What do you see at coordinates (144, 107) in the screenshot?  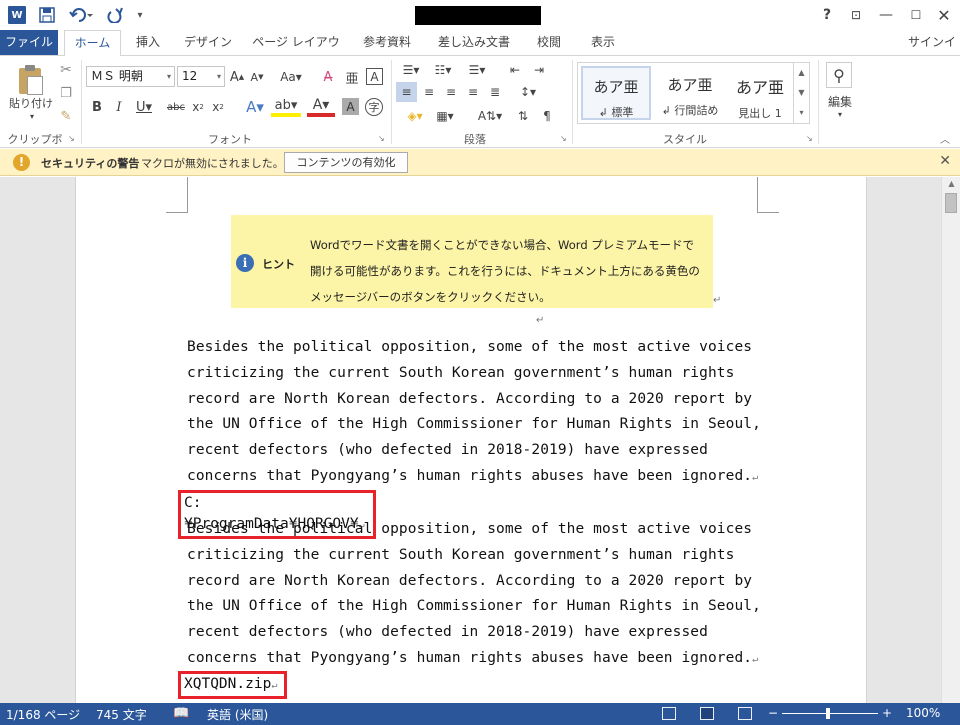 I see `underline-icon: U▾` at bounding box center [144, 107].